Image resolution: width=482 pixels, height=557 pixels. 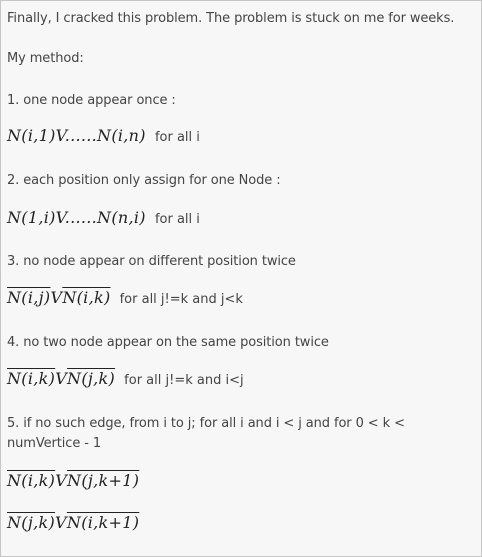 What do you see at coordinates (29, 297) in the screenshot?
I see `constraint-3-formula-a: N(i,j)` at bounding box center [29, 297].